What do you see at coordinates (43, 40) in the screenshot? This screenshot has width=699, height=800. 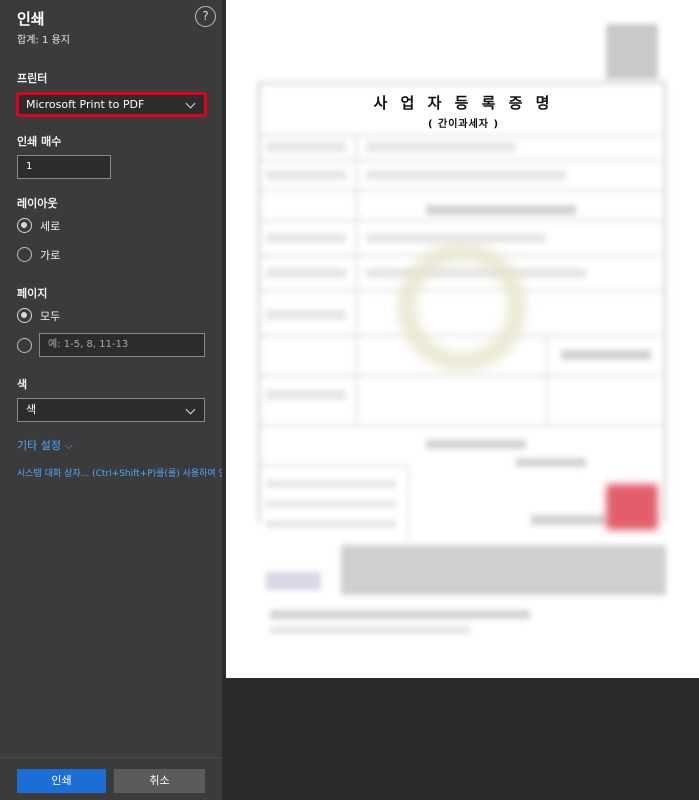 I see `page-count-summary: 합계: 1 용지` at bounding box center [43, 40].